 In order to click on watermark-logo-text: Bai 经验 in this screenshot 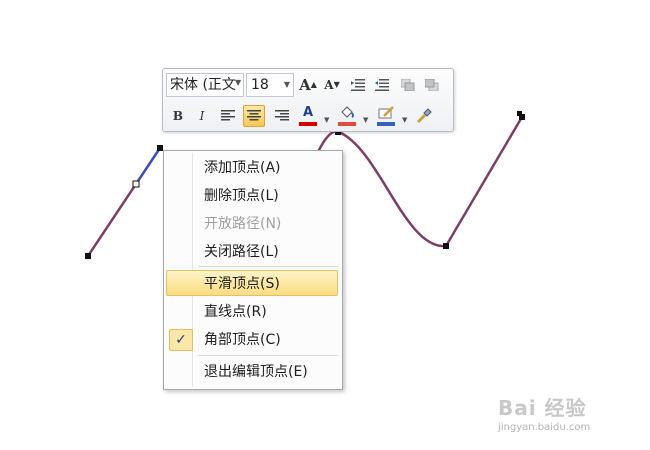, I will do `click(542, 408)`.